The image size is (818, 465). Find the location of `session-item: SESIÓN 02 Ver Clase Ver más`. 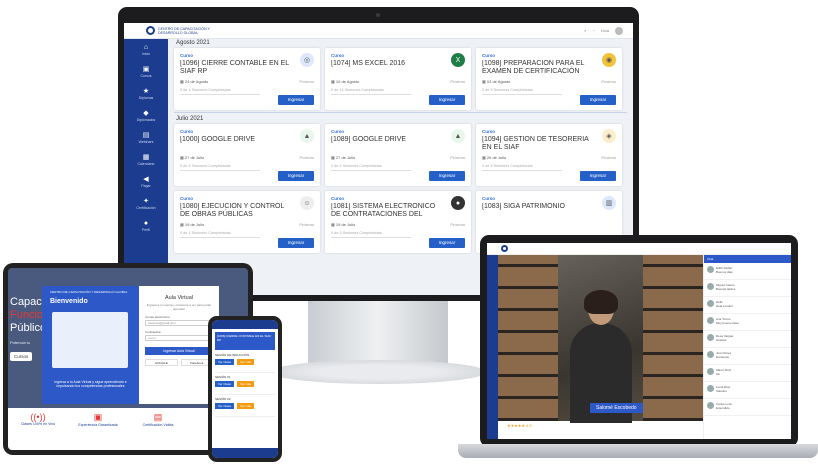

session-item: SESIÓN 02 Ver Clase Ver más is located at coordinates (245, 407).